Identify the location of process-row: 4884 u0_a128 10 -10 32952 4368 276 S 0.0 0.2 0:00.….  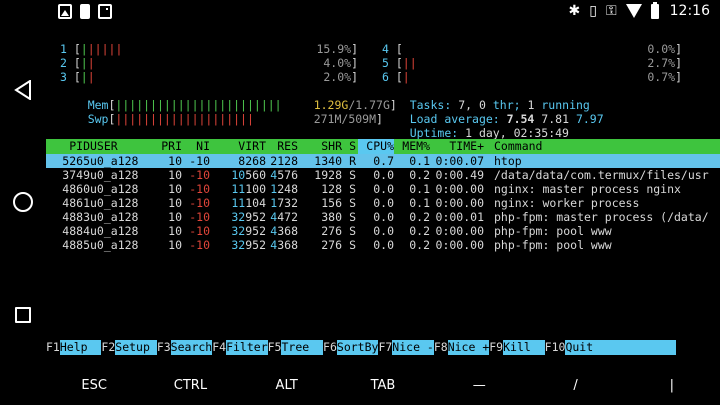
(383, 231).